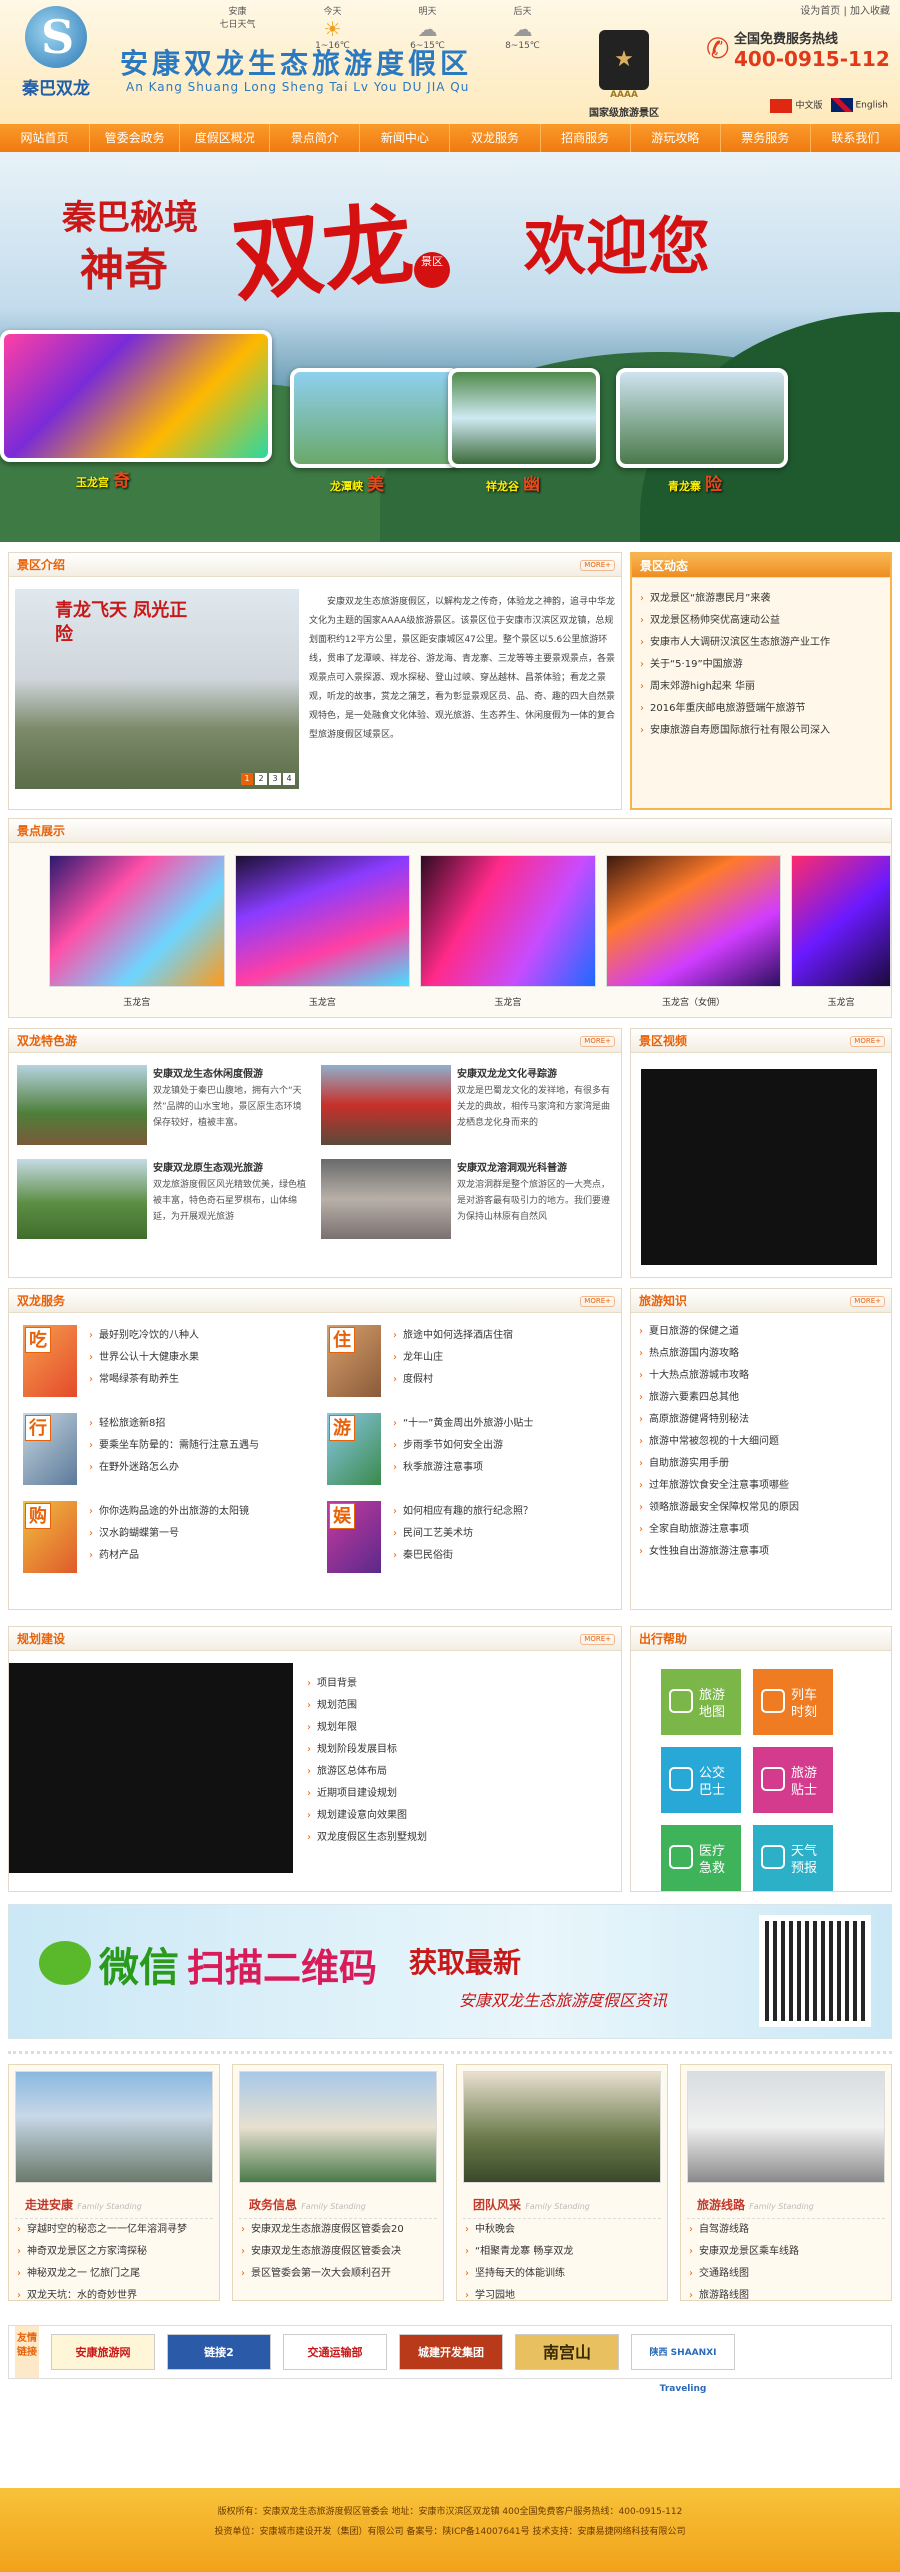  What do you see at coordinates (151, 1768) in the screenshot?
I see `planning-image` at bounding box center [151, 1768].